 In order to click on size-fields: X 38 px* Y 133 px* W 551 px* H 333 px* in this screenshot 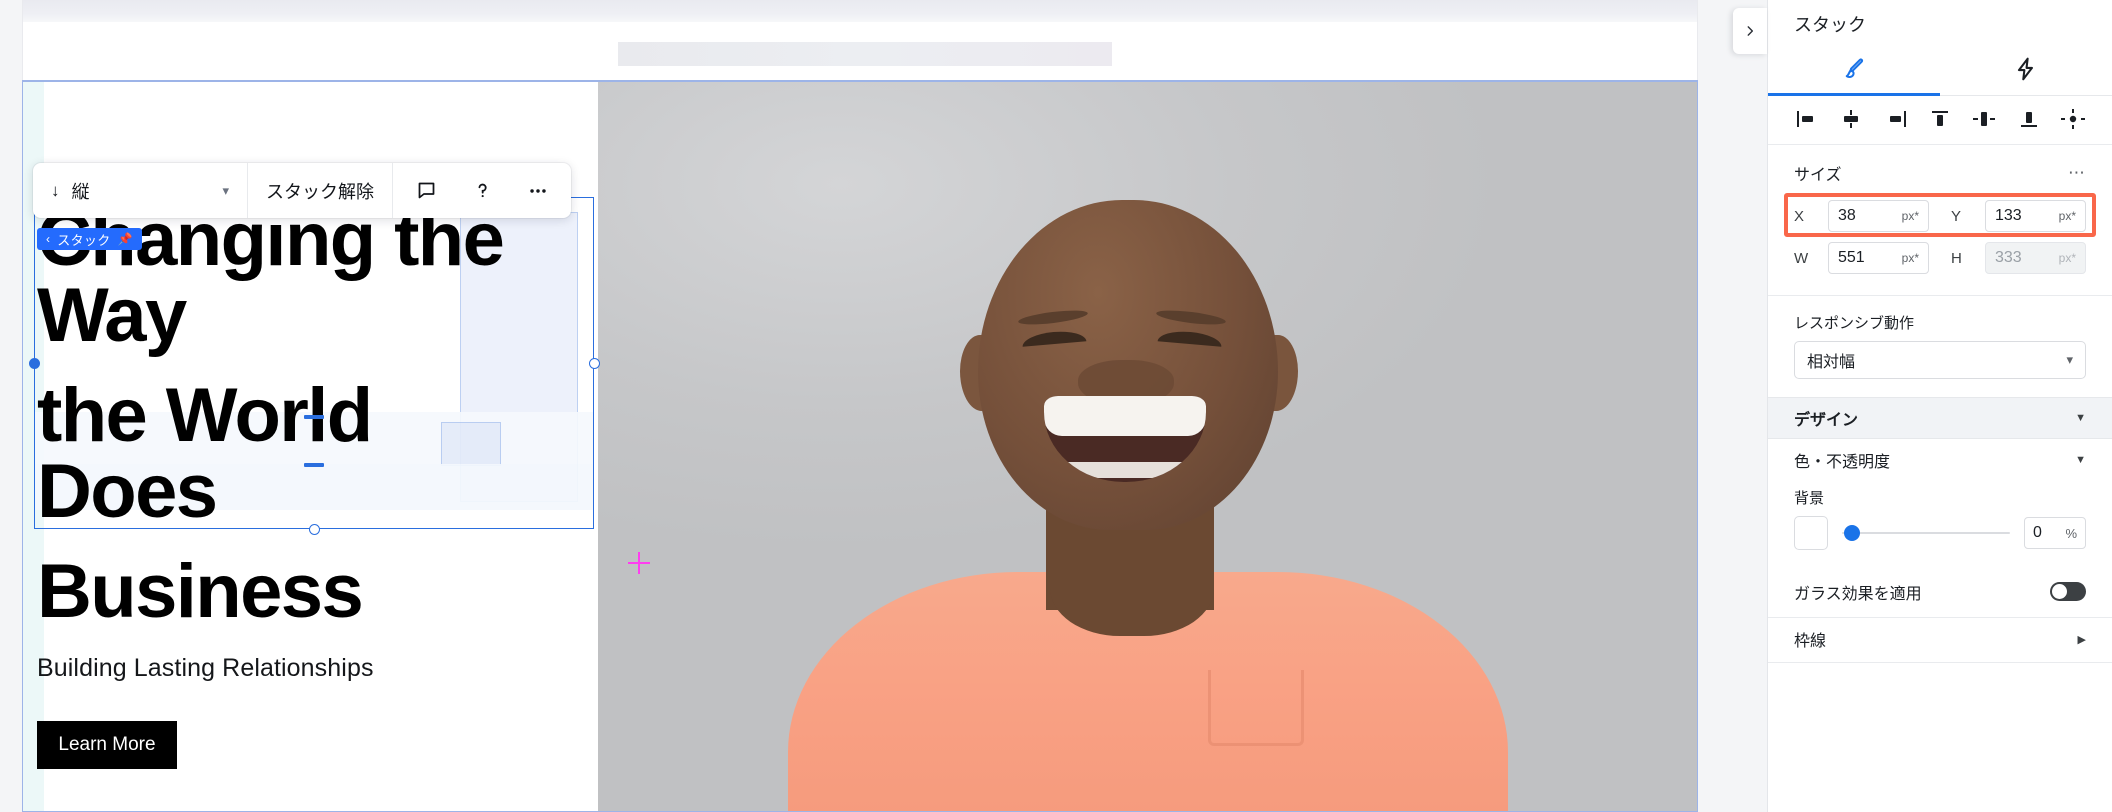, I will do `click(1940, 243)`.